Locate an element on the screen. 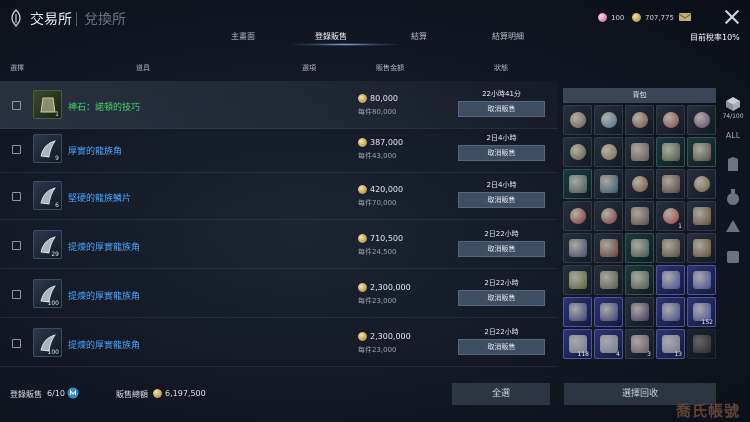 The image size is (750, 422). listed-label: 登錄販售 is located at coordinates (26, 394).